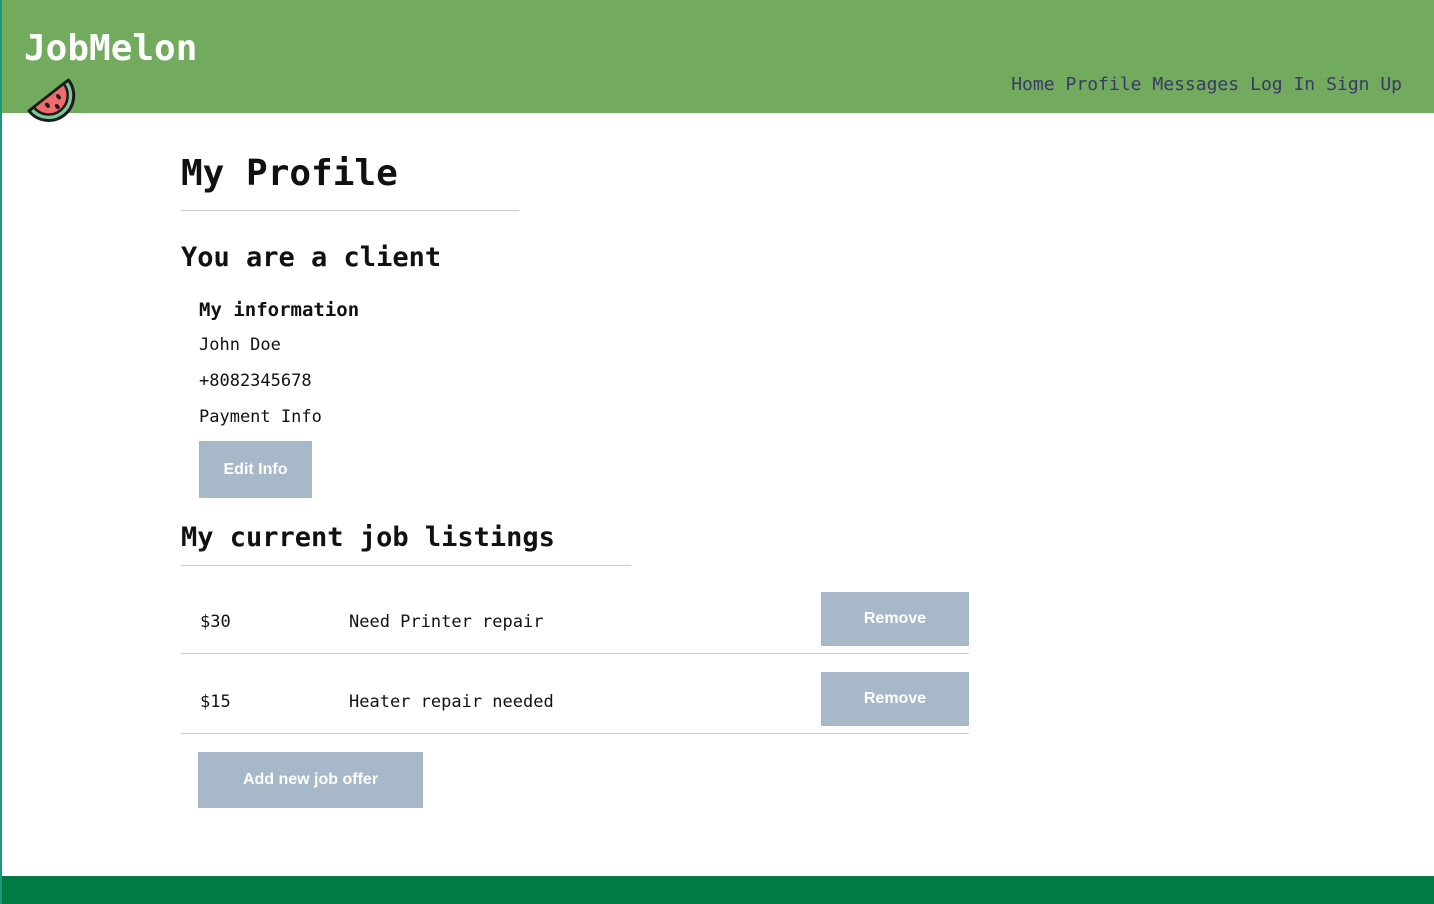  Describe the element at coordinates (1282, 84) in the screenshot. I see `nav-log-in: Log In` at that location.